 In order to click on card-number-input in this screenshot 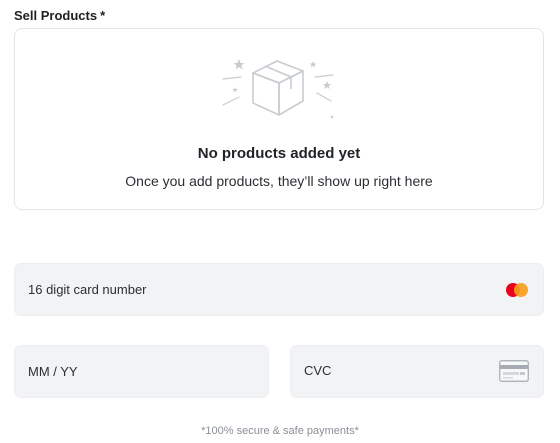, I will do `click(267, 289)`.